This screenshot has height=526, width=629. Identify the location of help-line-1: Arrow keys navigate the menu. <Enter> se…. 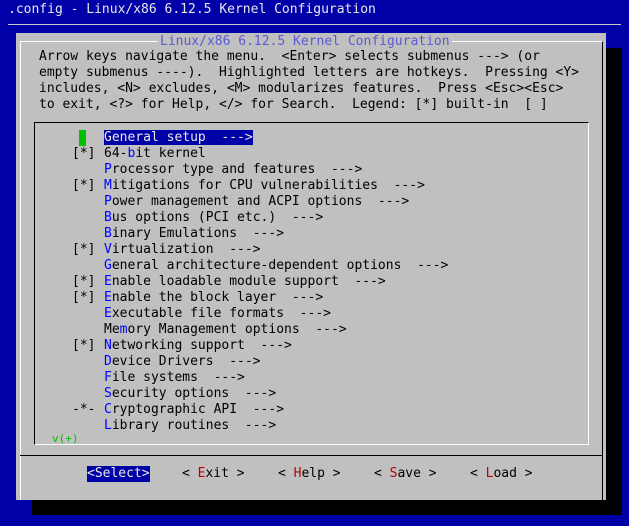
(289, 56).